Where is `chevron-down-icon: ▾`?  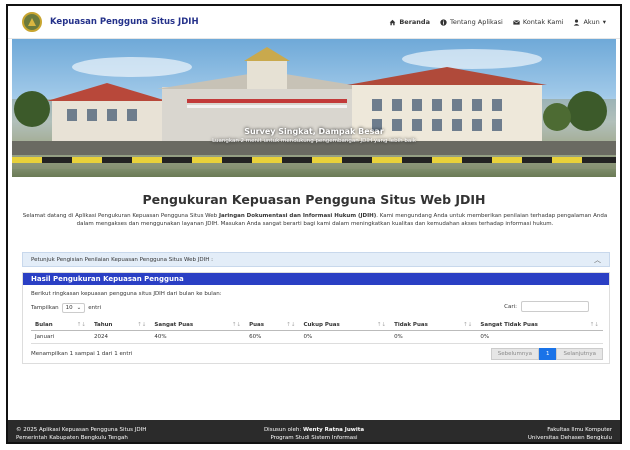
chevron-down-icon: ▾ is located at coordinates (604, 22).